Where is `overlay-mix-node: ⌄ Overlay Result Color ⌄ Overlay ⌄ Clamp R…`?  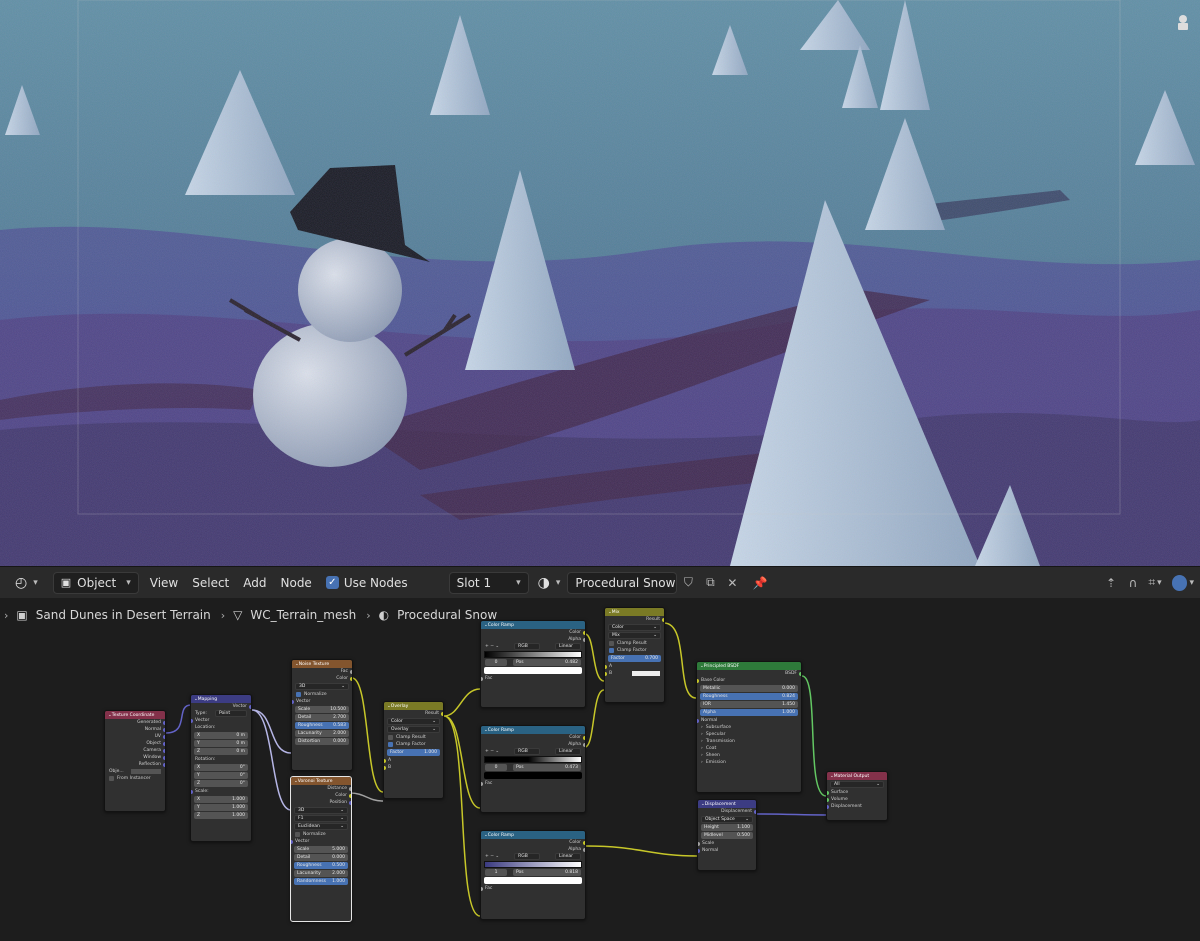 overlay-mix-node: ⌄ Overlay Result Color ⌄ Overlay ⌄ Clamp R… is located at coordinates (413, 750).